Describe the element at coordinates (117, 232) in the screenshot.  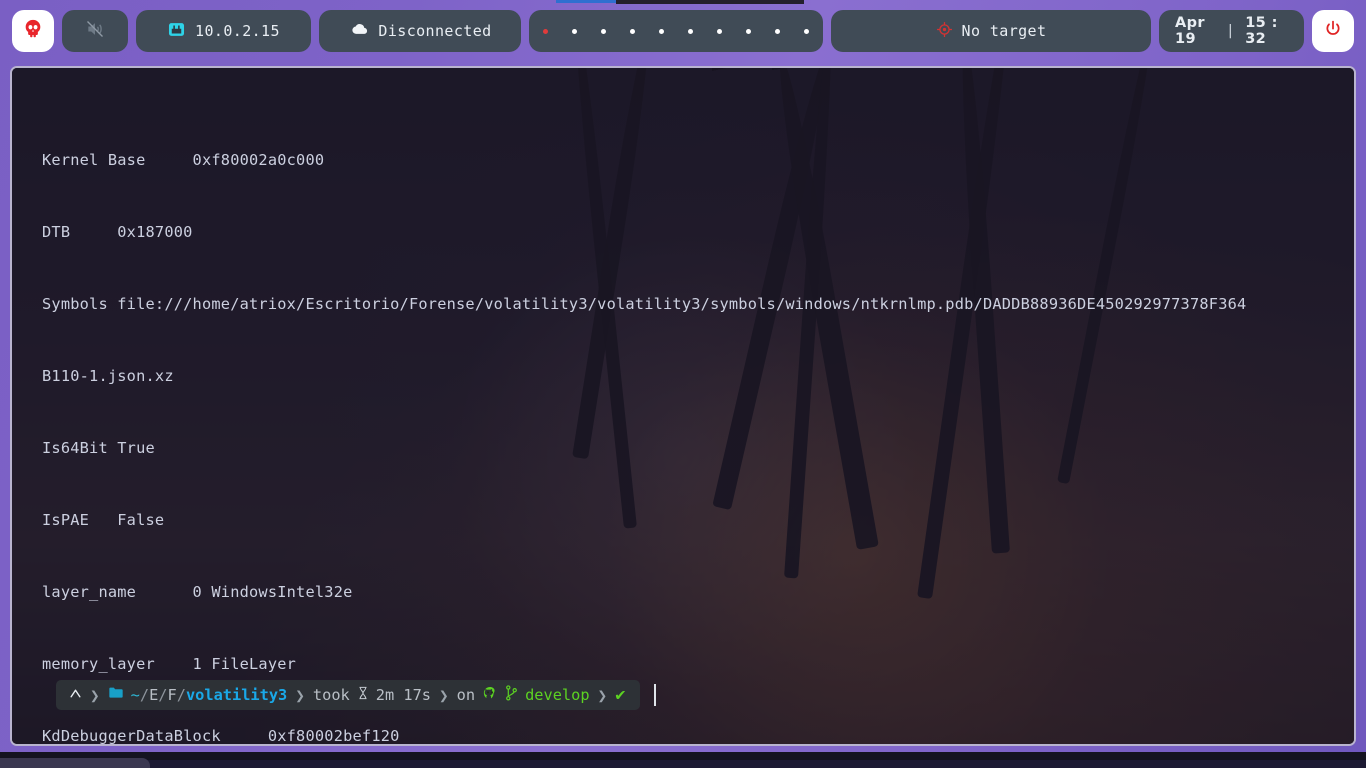
I see `terminal-line: DTB 0x187000` at that location.